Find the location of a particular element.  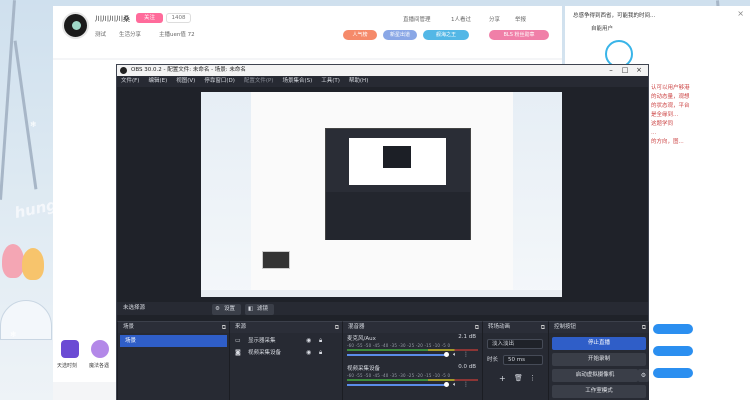

stop-streaming-button: 停止直播 is located at coordinates (599, 343).